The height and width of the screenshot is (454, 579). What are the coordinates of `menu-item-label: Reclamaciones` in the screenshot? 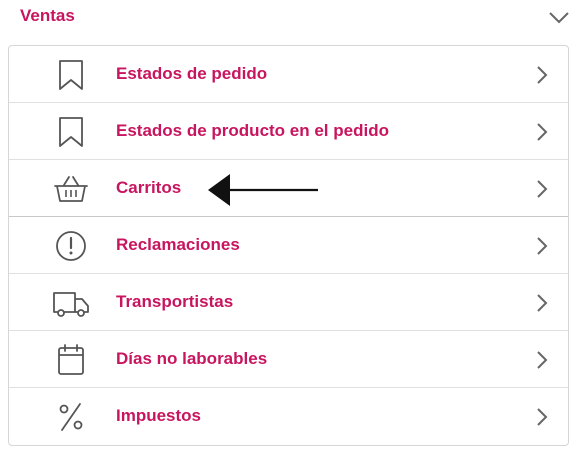 It's located at (178, 244).